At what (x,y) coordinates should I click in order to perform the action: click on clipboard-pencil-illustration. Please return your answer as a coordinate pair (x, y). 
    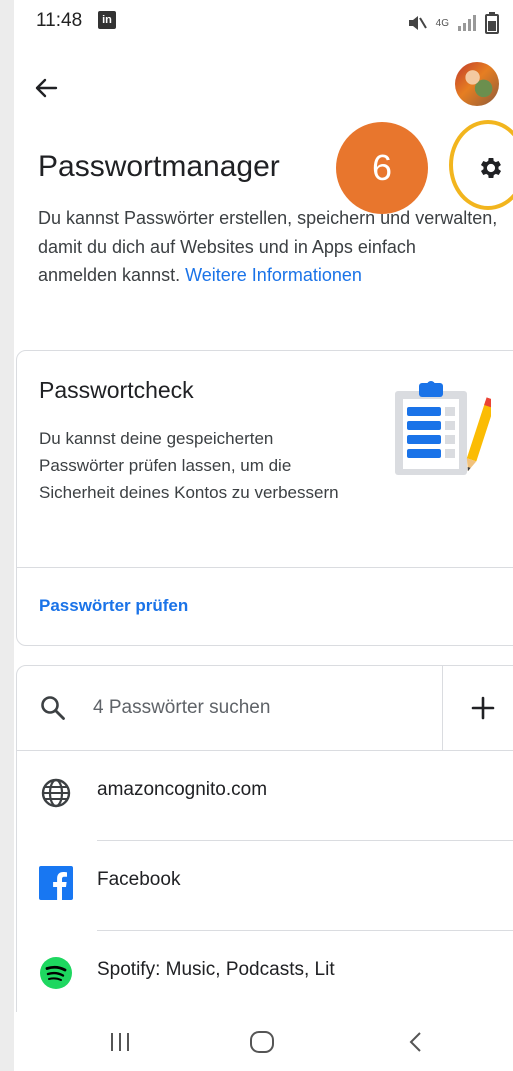
    Looking at the image, I should click on (443, 428).